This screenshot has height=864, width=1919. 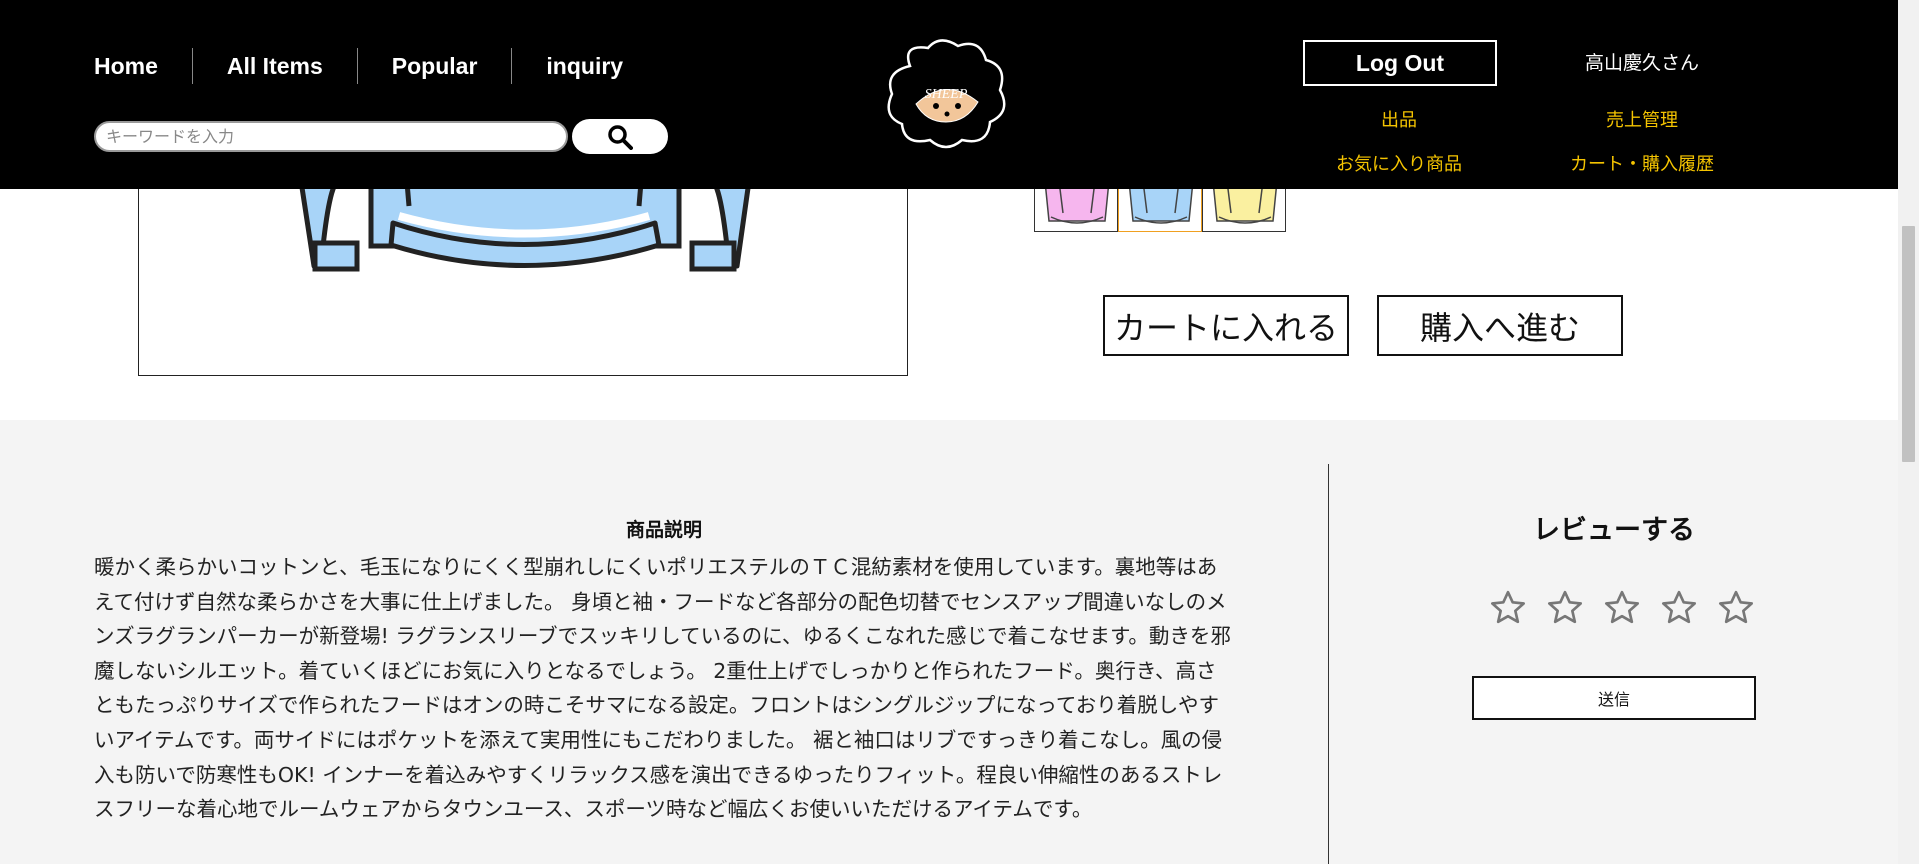 What do you see at coordinates (1642, 119) in the screenshot?
I see `link-sales-management: 売上管理` at bounding box center [1642, 119].